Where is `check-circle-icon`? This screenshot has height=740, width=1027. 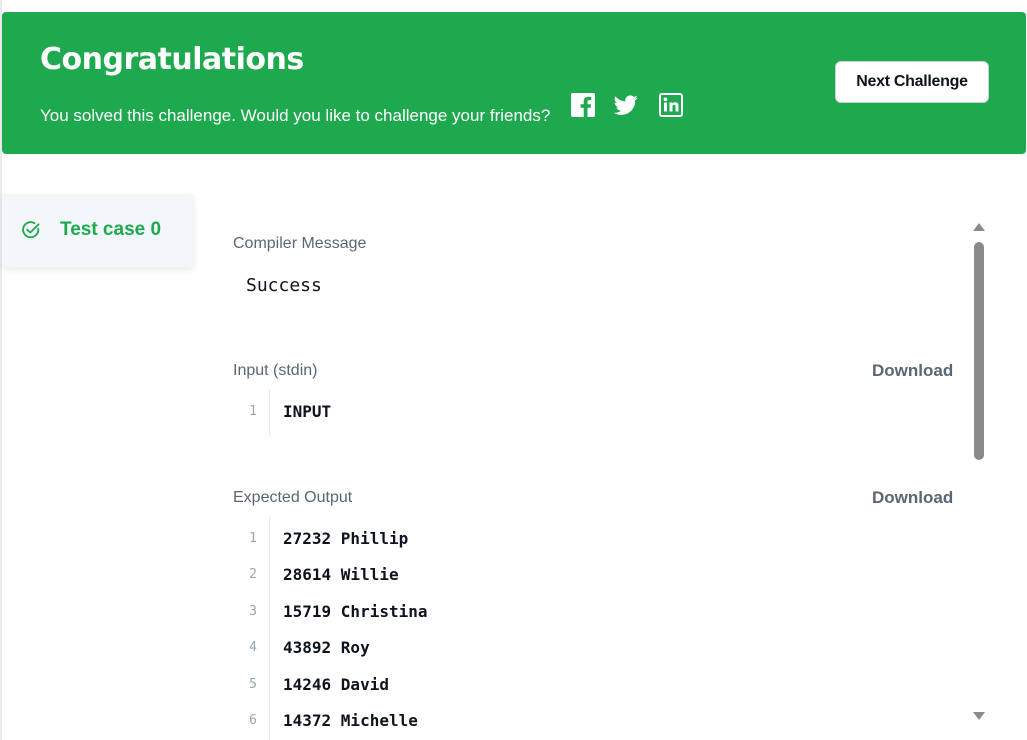 check-circle-icon is located at coordinates (31, 230).